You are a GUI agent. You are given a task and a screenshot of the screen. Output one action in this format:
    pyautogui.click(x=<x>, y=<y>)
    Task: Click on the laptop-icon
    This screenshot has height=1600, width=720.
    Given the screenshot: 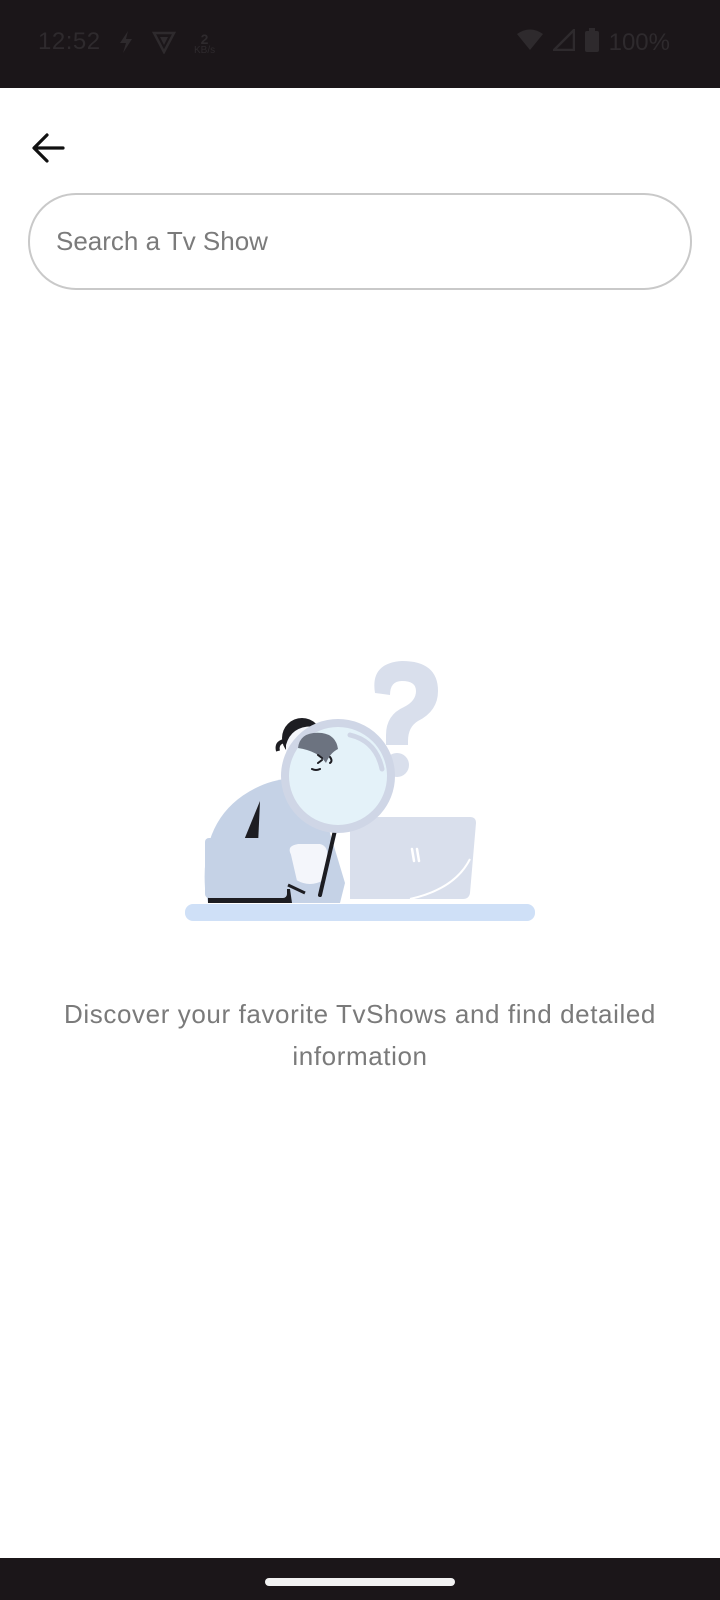 What is the action you would take?
    pyautogui.click(x=413, y=858)
    